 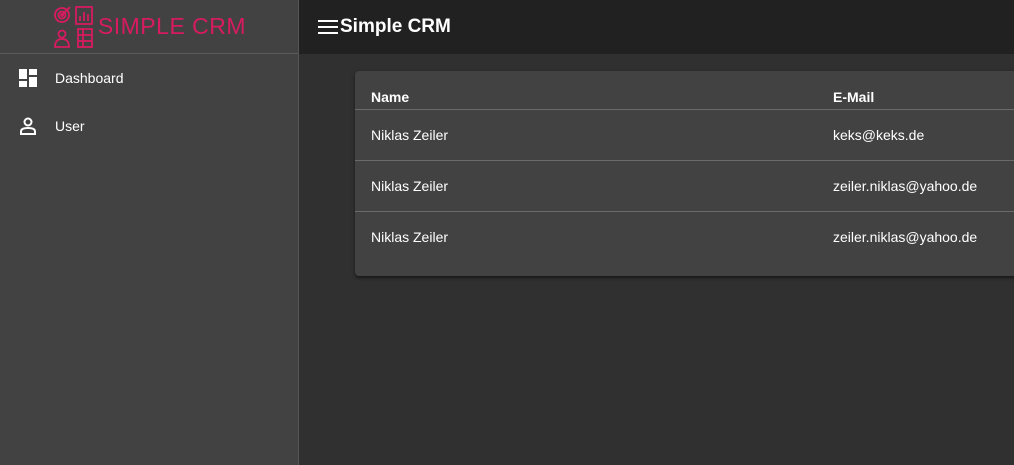 I want to click on sidebar-item-dashboard: Dashboard, so click(x=149, y=78).